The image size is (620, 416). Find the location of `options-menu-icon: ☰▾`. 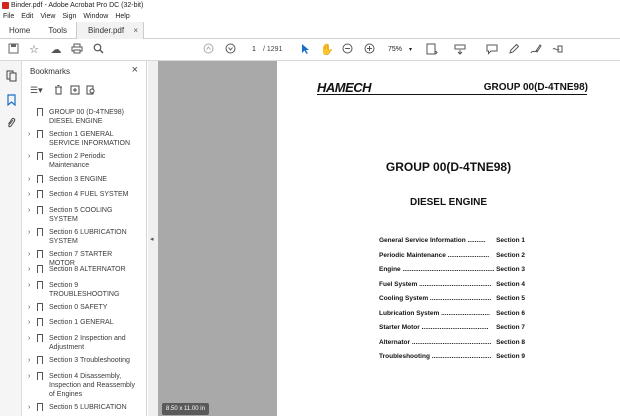

options-menu-icon: ☰▾ is located at coordinates (36, 90).